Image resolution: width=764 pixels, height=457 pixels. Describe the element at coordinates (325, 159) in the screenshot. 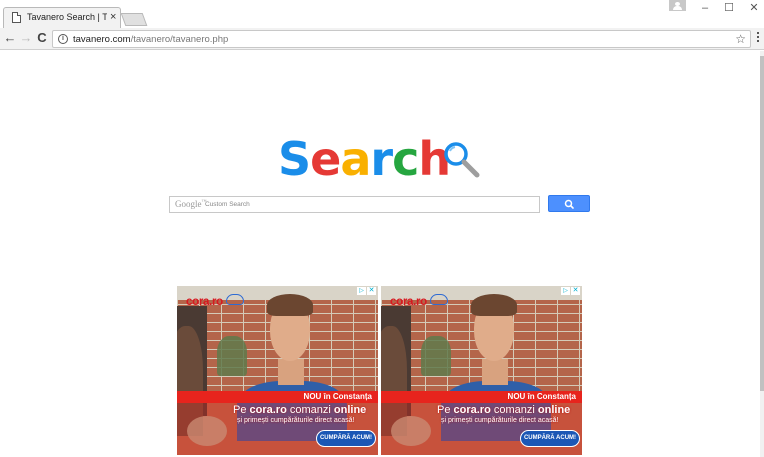

I see `logo-letter: e` at that location.